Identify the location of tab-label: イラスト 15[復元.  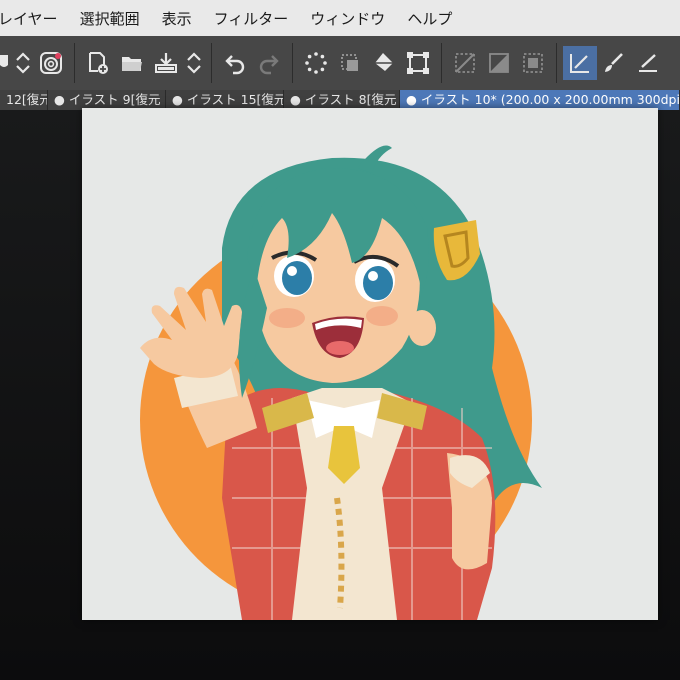
(235, 99).